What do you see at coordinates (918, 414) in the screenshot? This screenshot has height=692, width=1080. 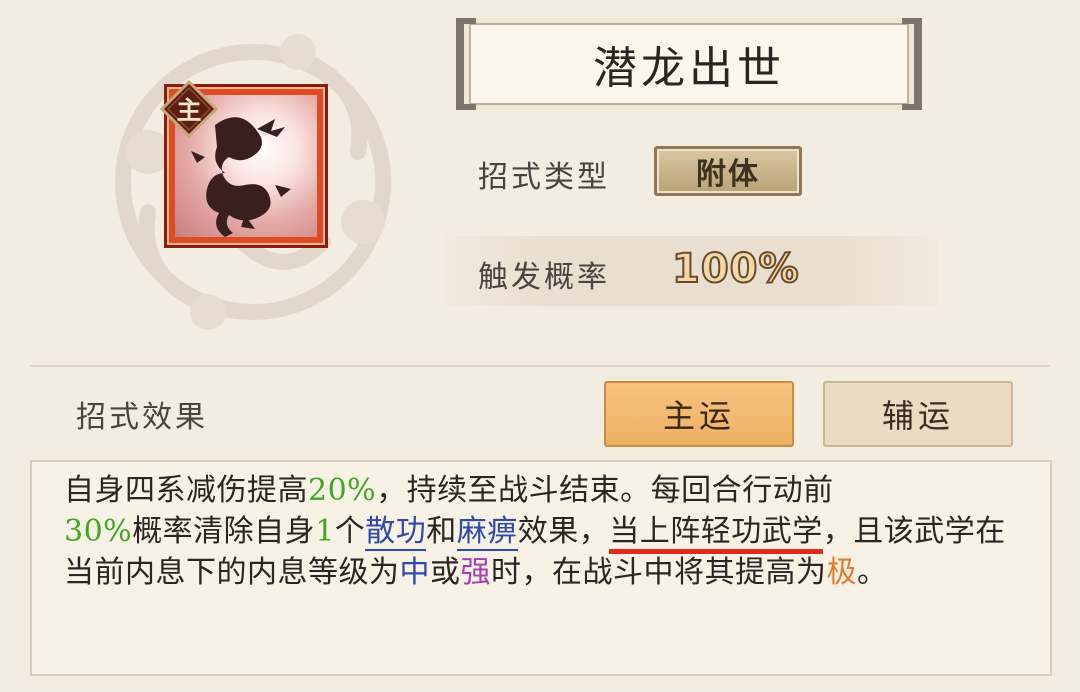 I see `tab-aux-cultivation: 辅运` at bounding box center [918, 414].